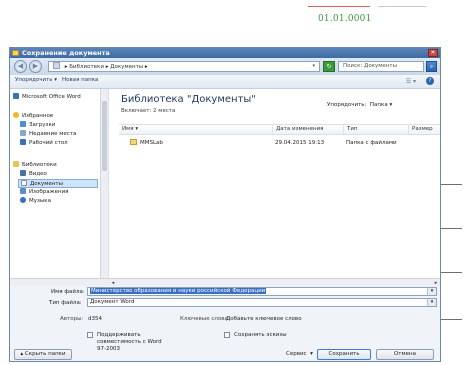  I want to click on back-button: ◀, so click(20, 66).